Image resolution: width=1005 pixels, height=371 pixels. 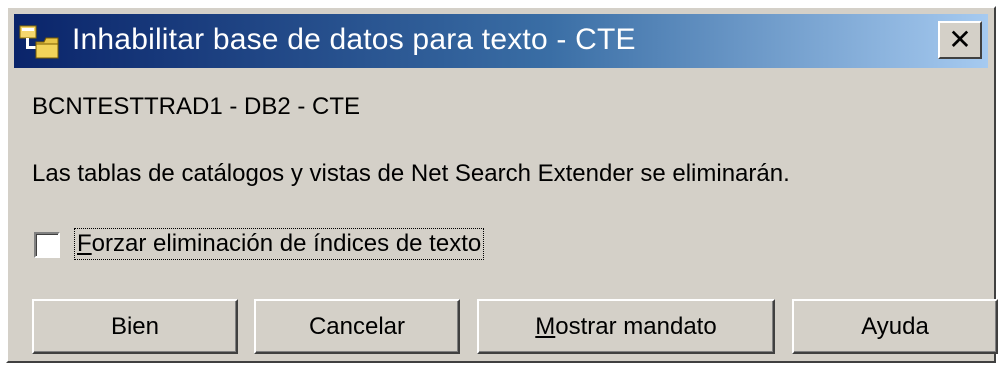 I want to click on force-delete-label-text: orzar eliminación de índices de texto, so click(x=286, y=243).